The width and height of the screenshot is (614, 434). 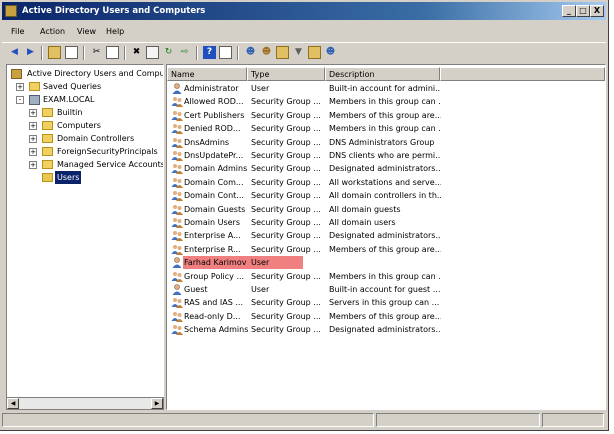 I want to click on menu-action: Action, so click(x=52, y=31).